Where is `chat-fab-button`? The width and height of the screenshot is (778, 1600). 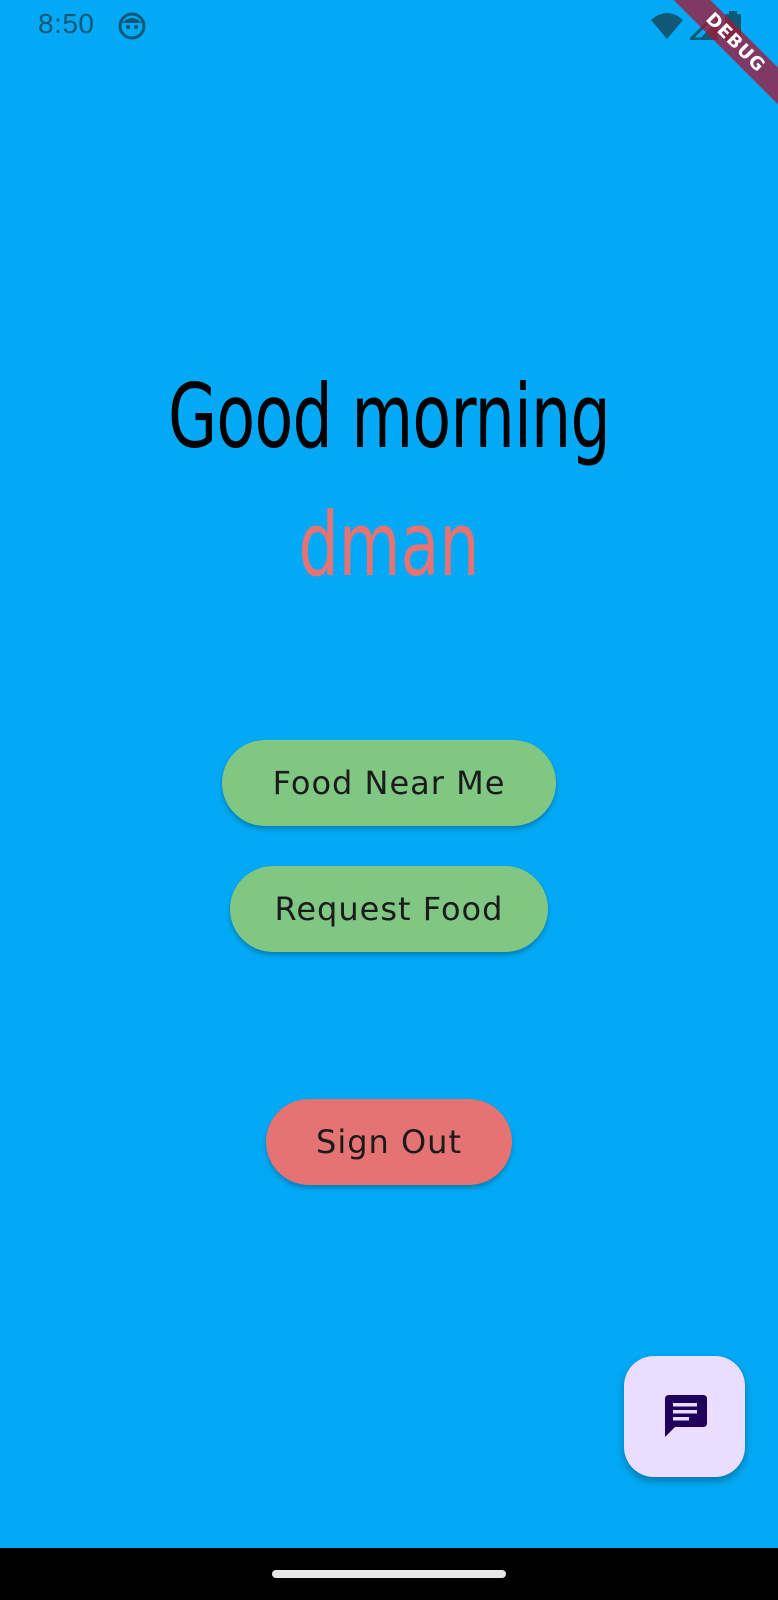 chat-fab-button is located at coordinates (684, 1416).